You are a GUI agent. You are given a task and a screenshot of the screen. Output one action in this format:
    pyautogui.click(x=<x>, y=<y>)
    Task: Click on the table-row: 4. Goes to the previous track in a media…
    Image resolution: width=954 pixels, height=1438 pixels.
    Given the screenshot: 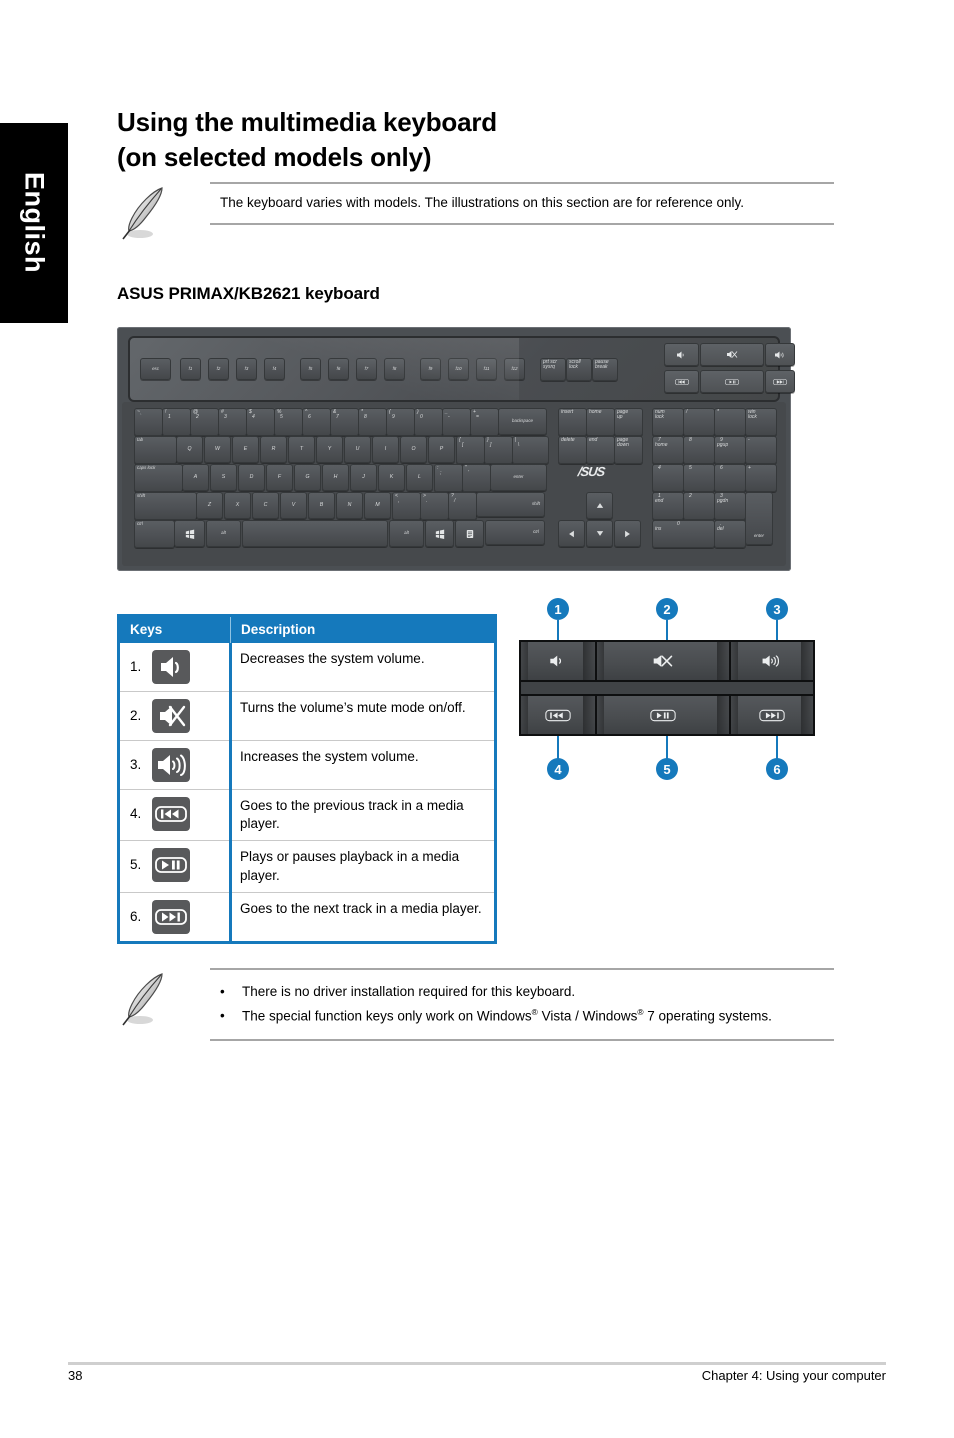 What is the action you would take?
    pyautogui.click(x=307, y=814)
    